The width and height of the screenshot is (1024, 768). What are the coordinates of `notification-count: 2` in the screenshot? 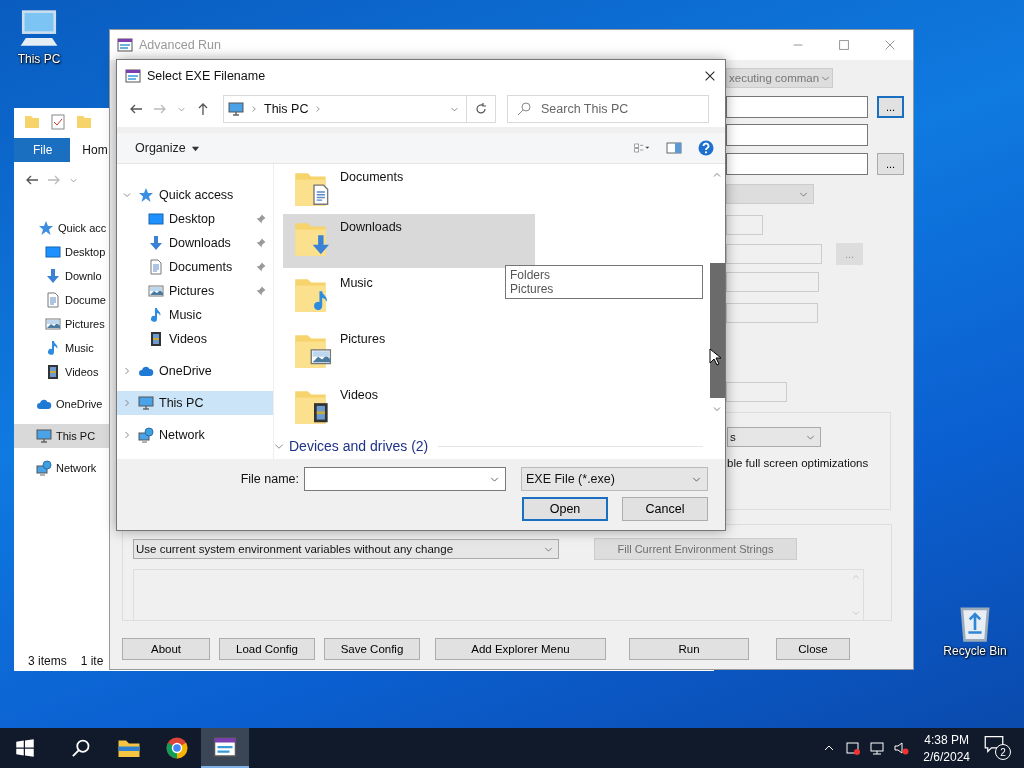 It's located at (1003, 752).